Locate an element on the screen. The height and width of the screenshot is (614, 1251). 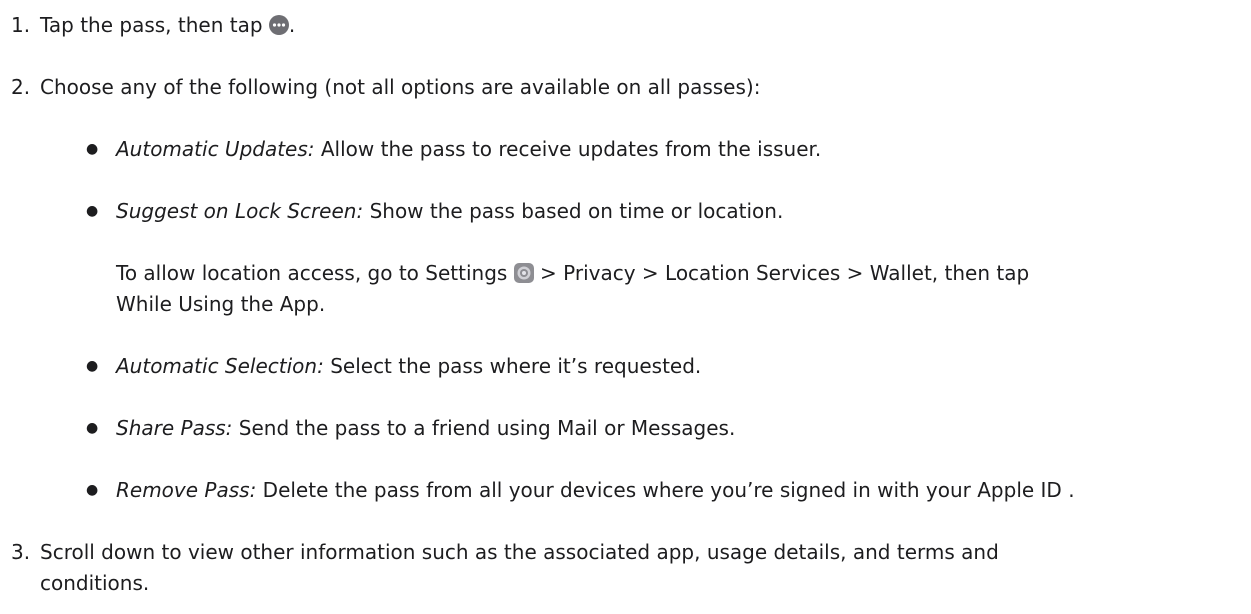
step-text: conditions. is located at coordinates (95, 583).